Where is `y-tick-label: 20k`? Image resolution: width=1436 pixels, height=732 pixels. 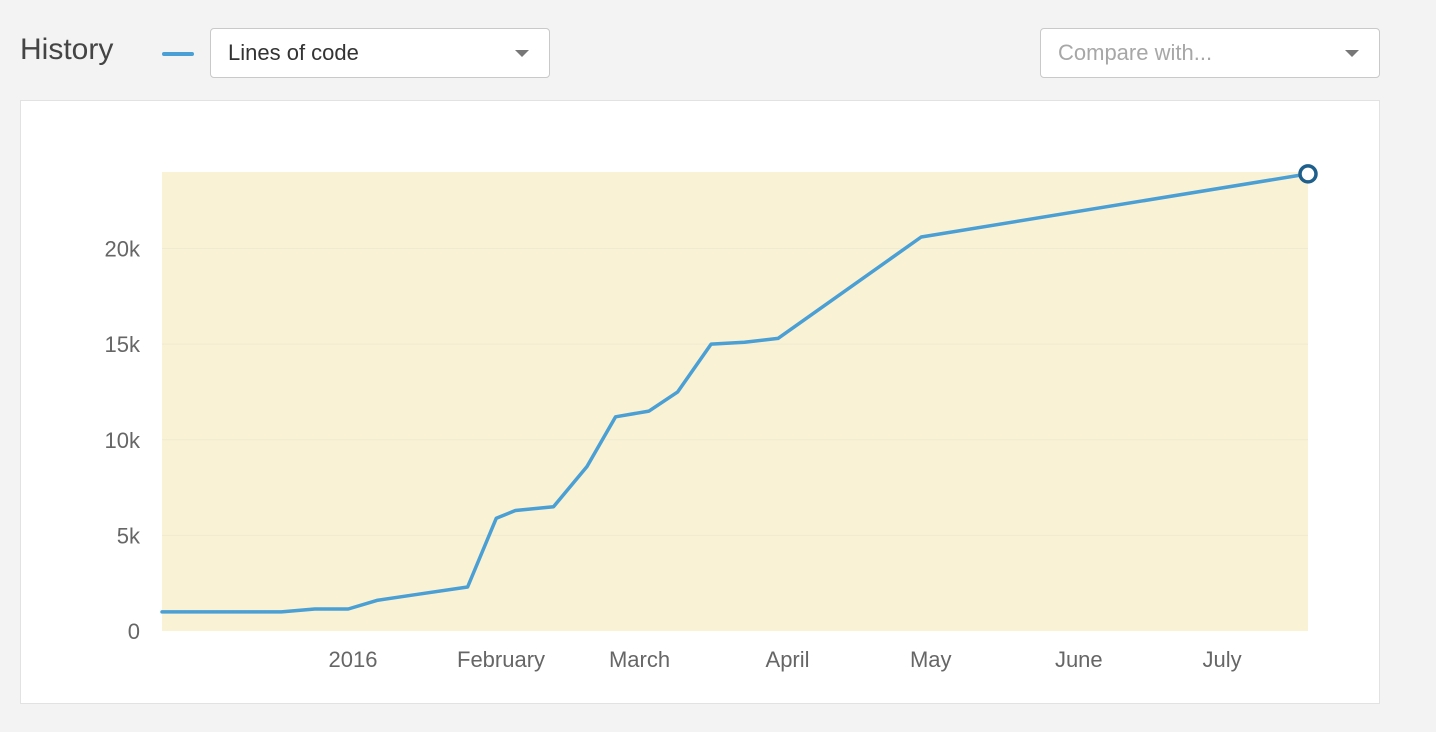
y-tick-label: 20k is located at coordinates (123, 249).